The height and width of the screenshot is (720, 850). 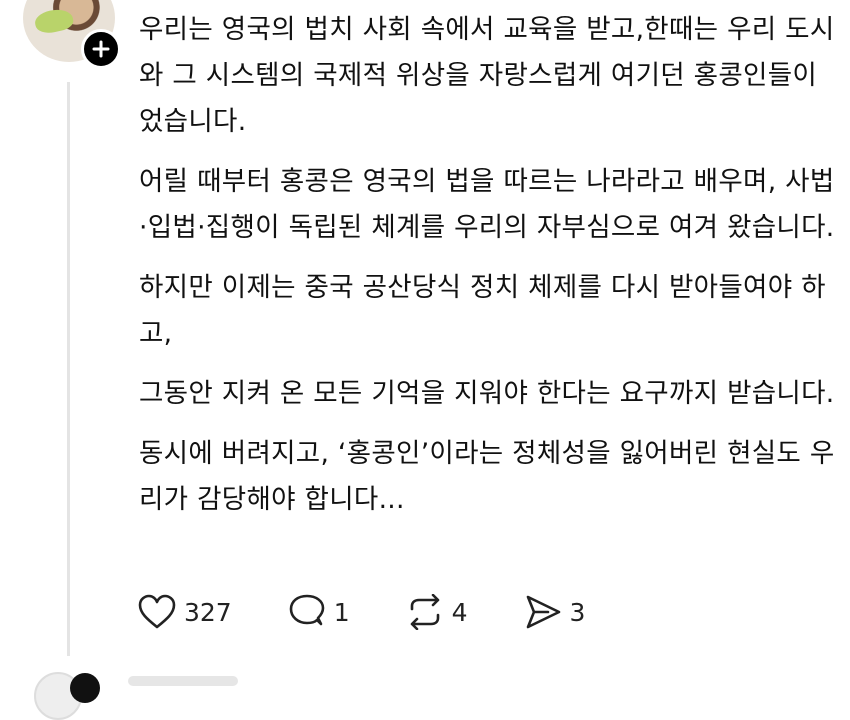 What do you see at coordinates (183, 681) in the screenshot?
I see `next-post-author` at bounding box center [183, 681].